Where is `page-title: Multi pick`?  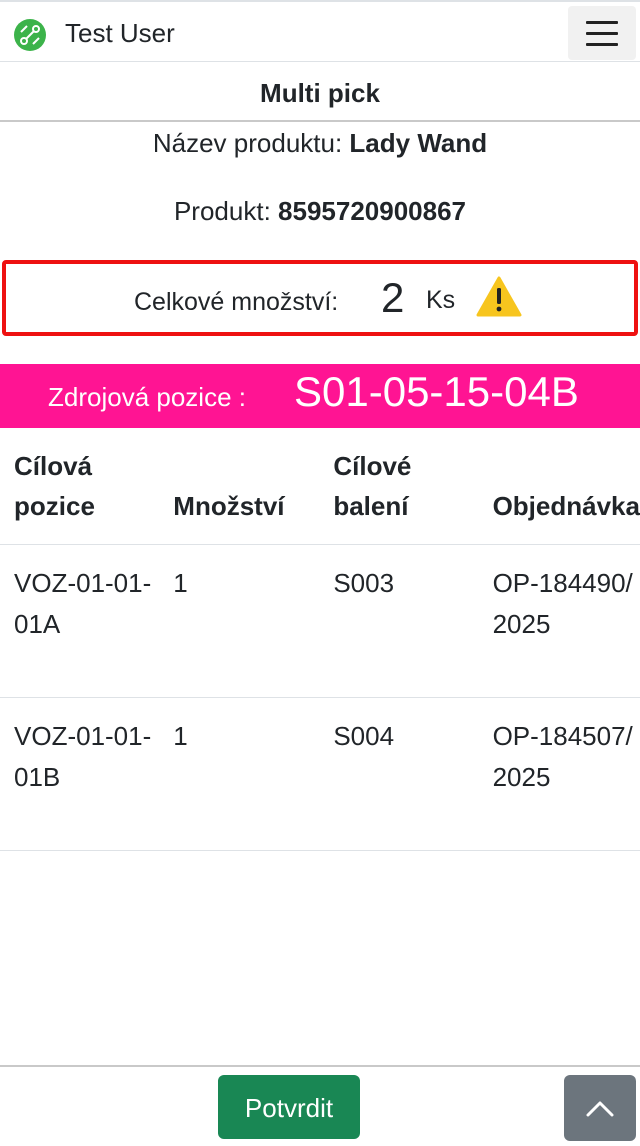
page-title: Multi pick is located at coordinates (320, 92).